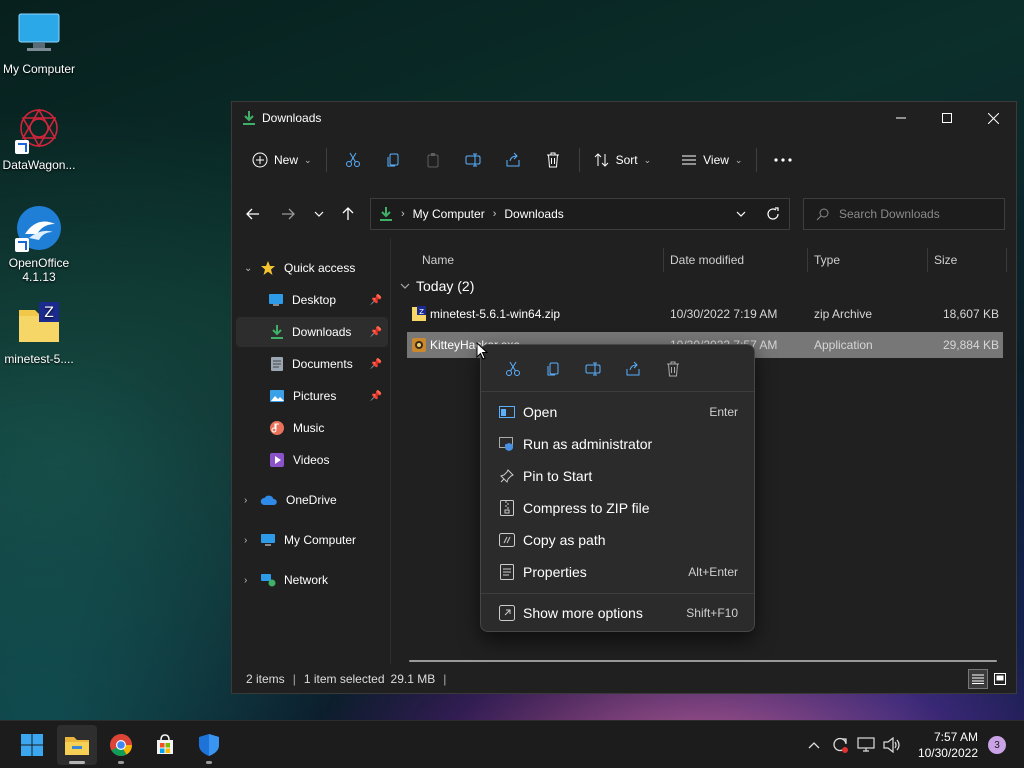 This screenshot has height=768, width=1024. I want to click on taskbar-windows-security, so click(209, 745).